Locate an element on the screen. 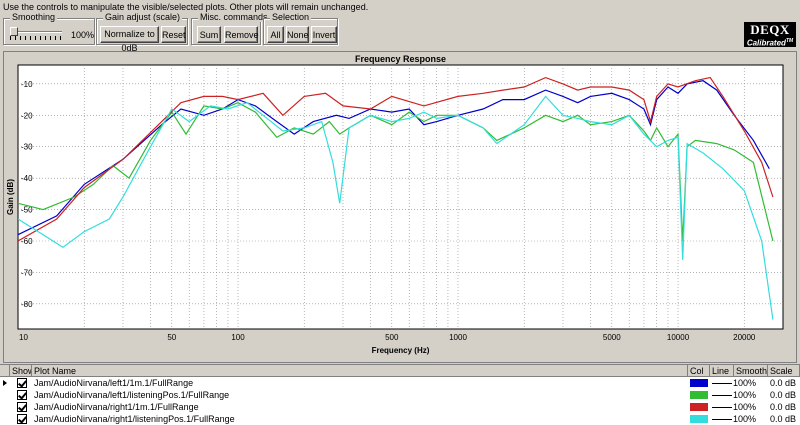 The image size is (800, 425). x-tick-label: 20000 is located at coordinates (744, 337).